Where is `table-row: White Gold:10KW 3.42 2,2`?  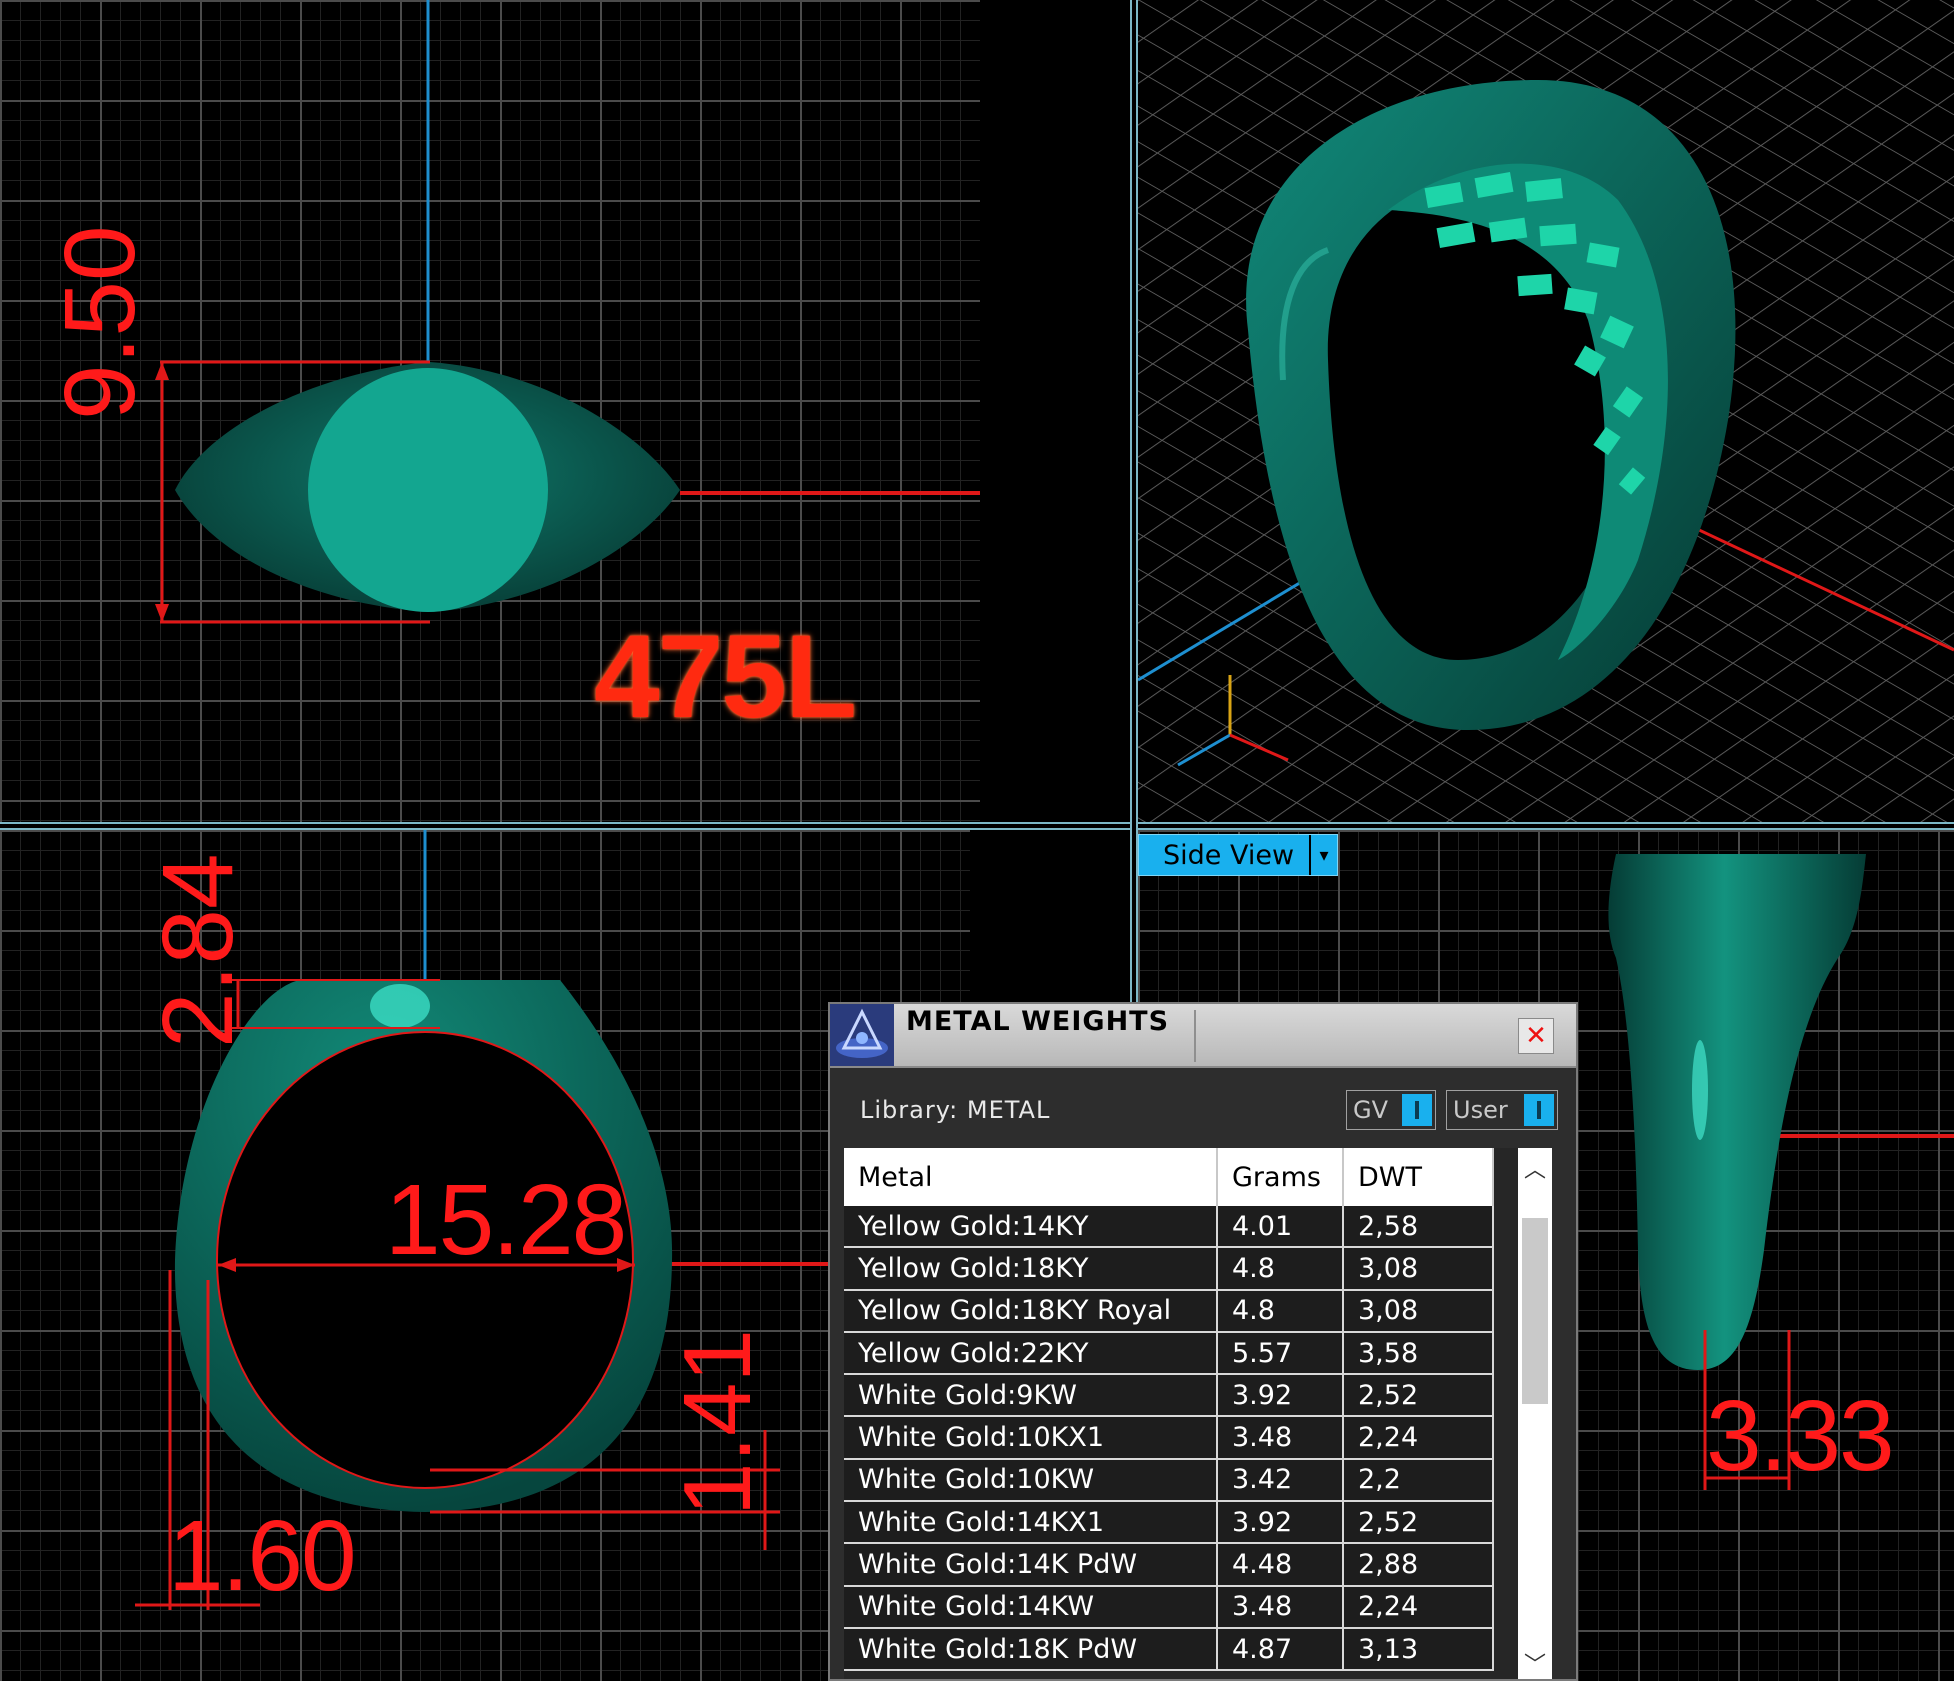 table-row: White Gold:10KW 3.42 2,2 is located at coordinates (1169, 1481).